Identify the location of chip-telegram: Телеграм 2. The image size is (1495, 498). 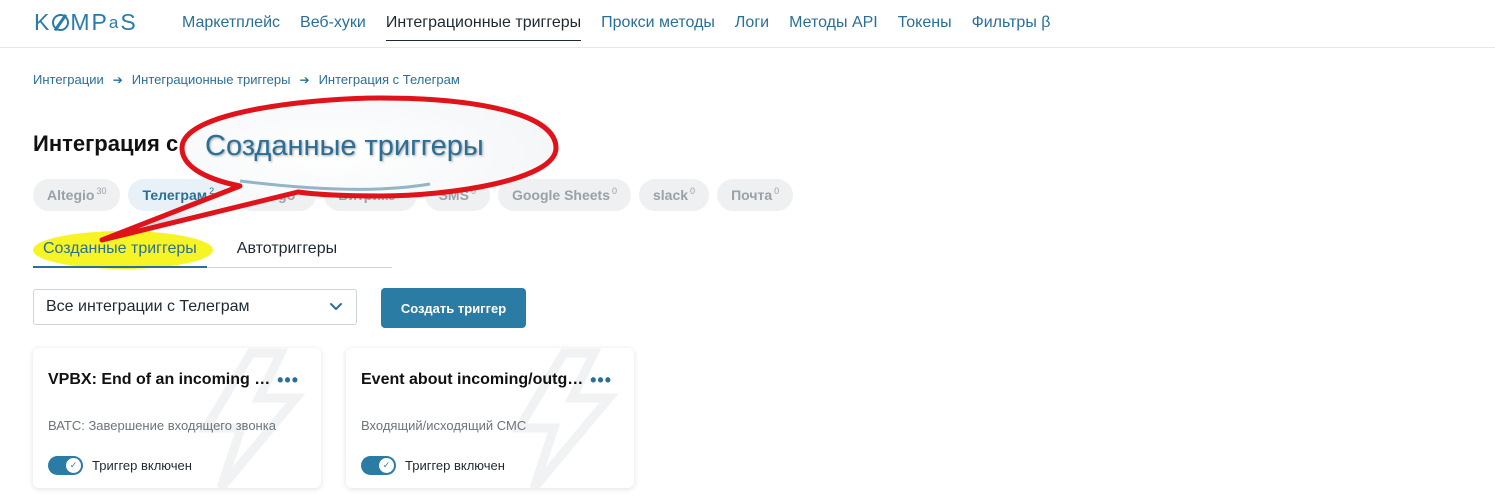
(178, 195).